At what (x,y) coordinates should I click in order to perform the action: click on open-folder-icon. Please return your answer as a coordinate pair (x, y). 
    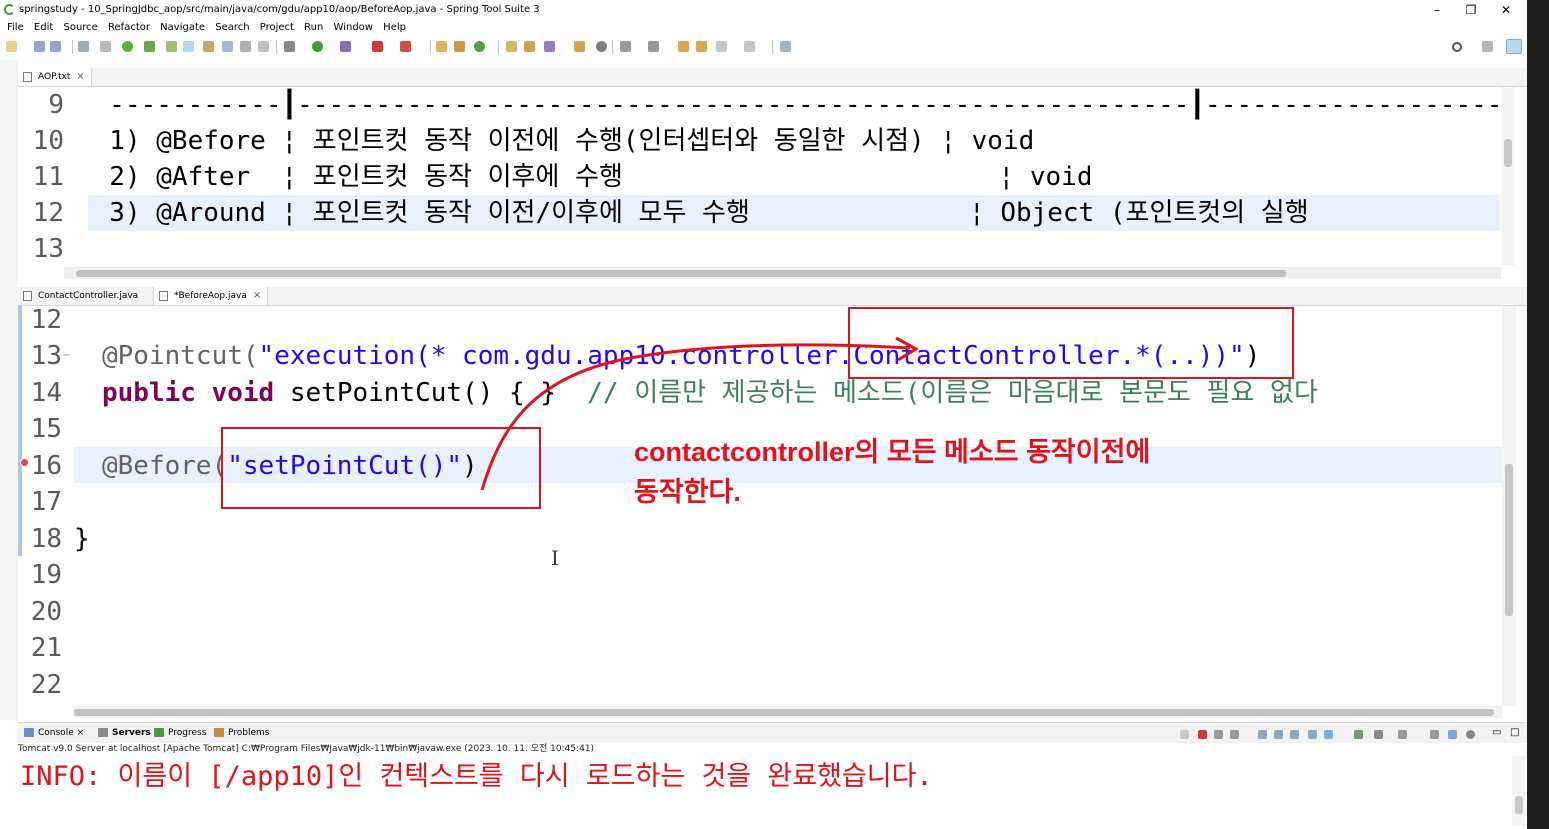
    Looking at the image, I should click on (511, 46).